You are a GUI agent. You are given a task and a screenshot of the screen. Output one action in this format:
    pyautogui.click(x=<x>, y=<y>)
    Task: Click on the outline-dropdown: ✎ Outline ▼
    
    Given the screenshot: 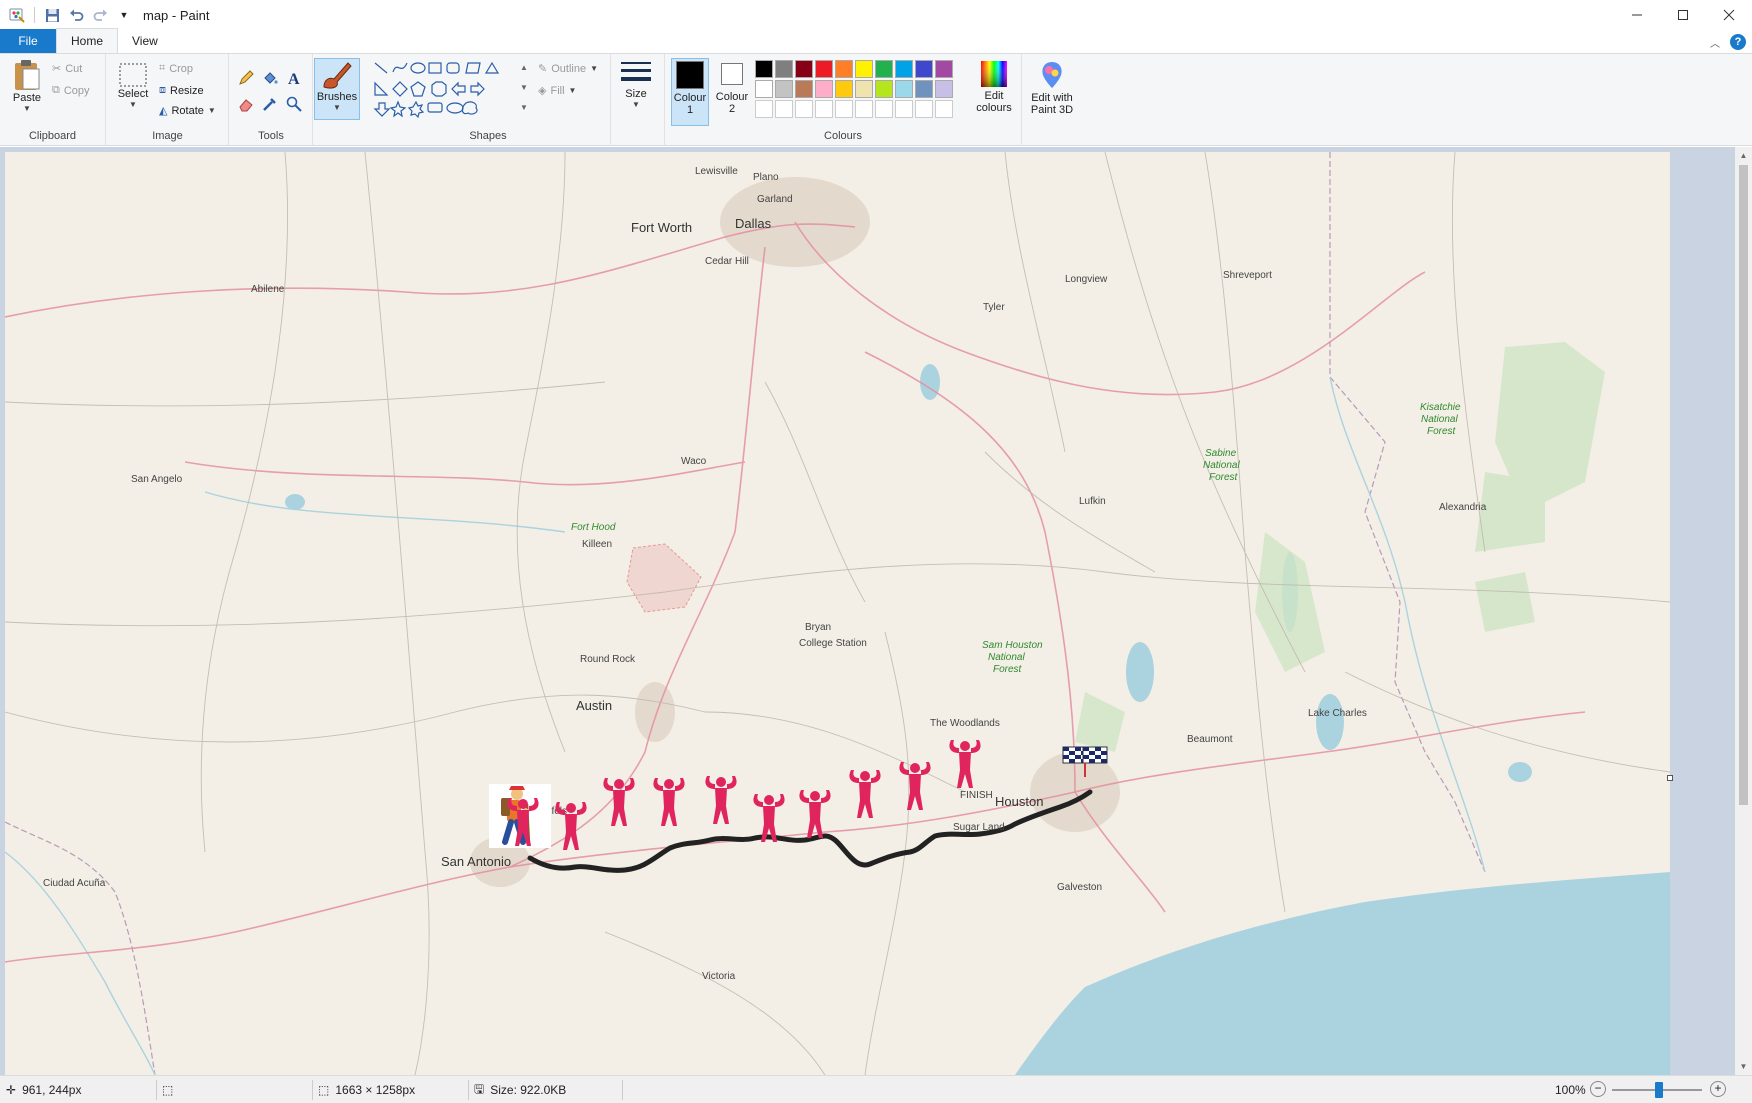 What is the action you would take?
    pyautogui.click(x=568, y=69)
    